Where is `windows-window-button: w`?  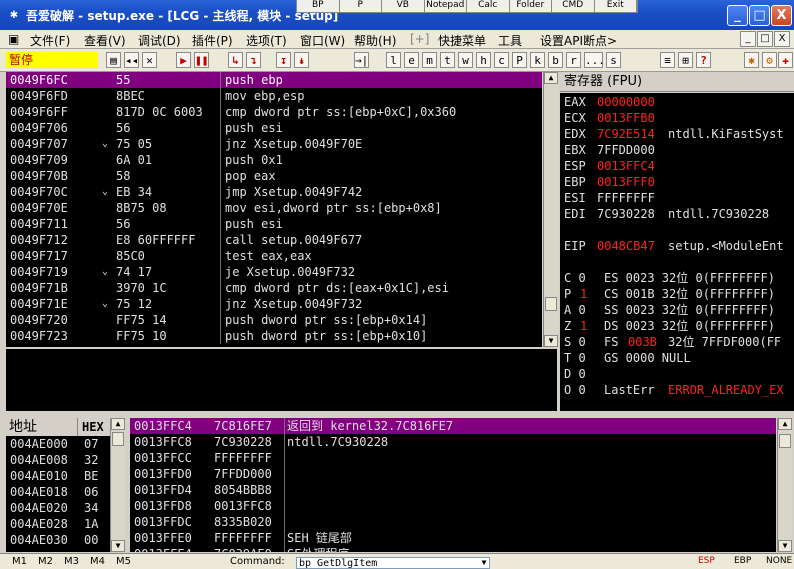
windows-window-button: w is located at coordinates (465, 60).